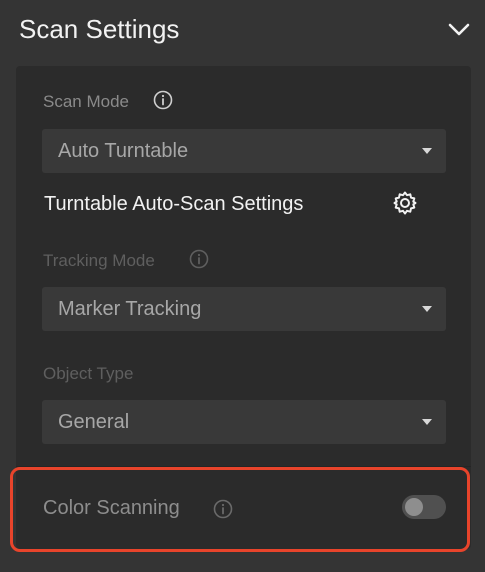  What do you see at coordinates (459, 29) in the screenshot?
I see `chevron-down-icon` at bounding box center [459, 29].